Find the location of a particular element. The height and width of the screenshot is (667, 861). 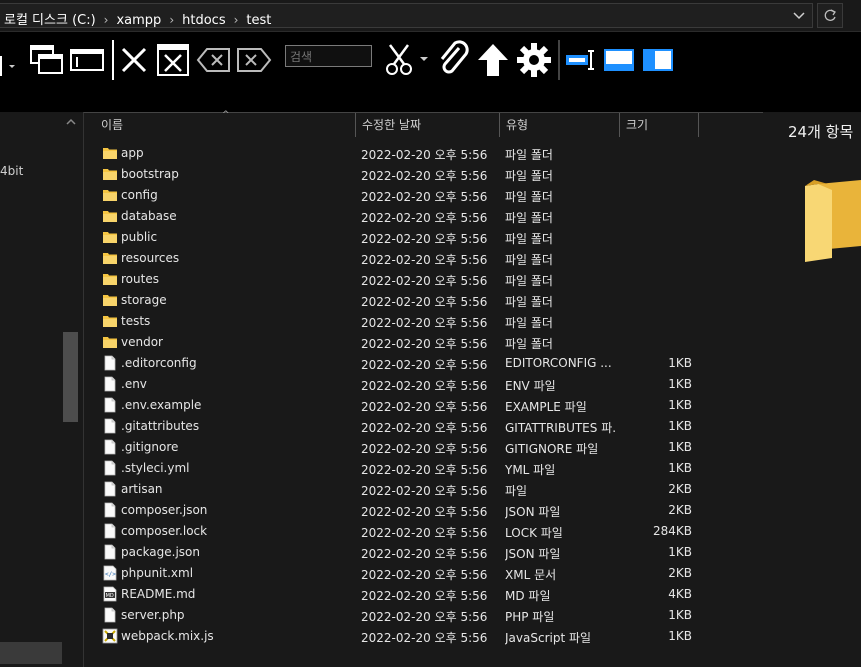

delete-icon is located at coordinates (254, 60).